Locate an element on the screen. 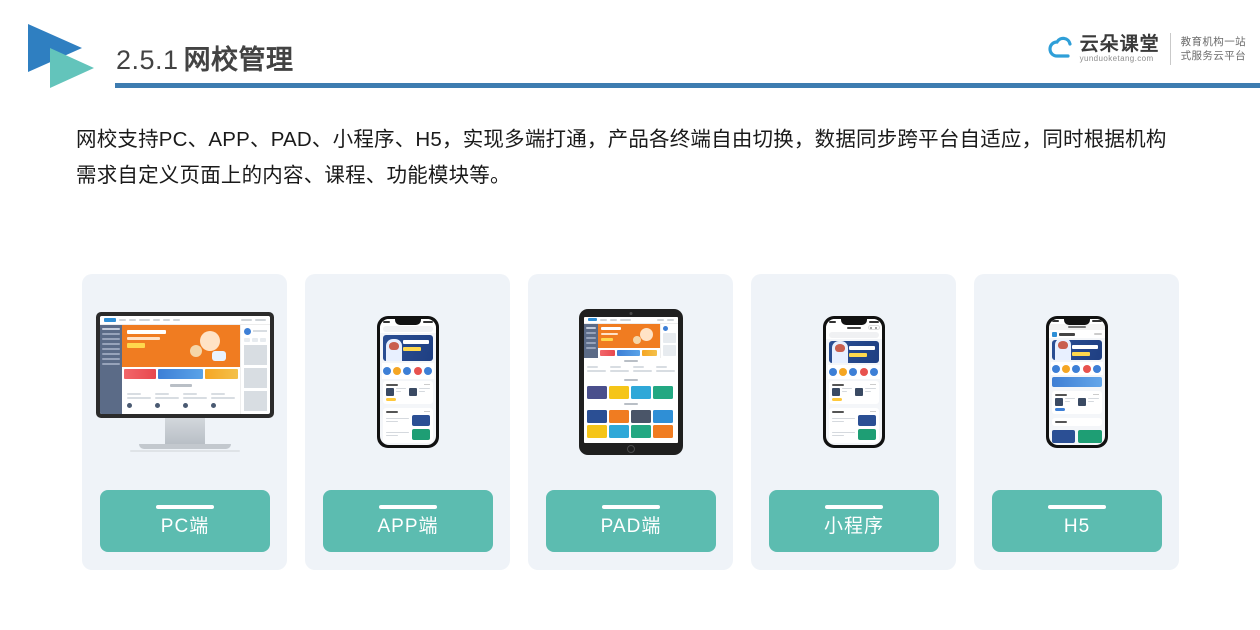  double-arrow-logo-icon is located at coordinates (60, 54).